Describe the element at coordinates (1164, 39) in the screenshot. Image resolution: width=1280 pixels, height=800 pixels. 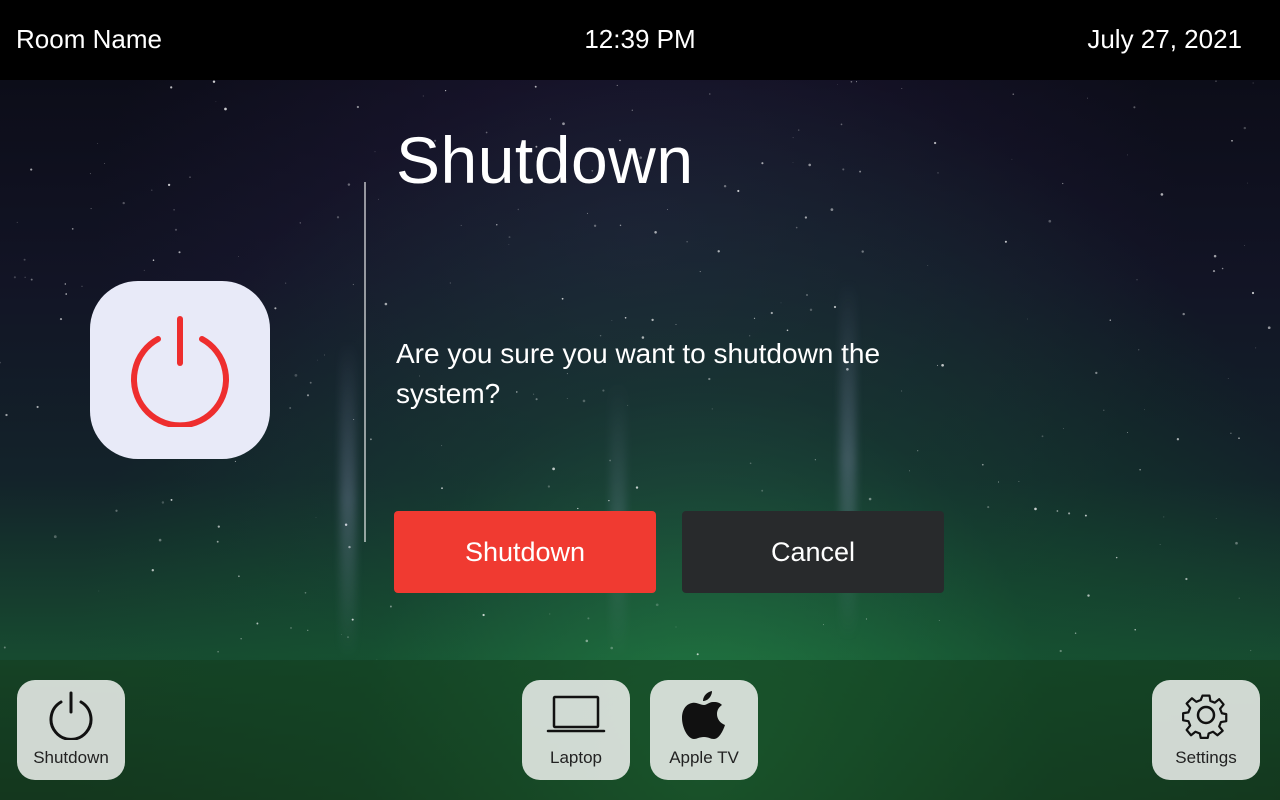
I see `date: July 27, 2021` at that location.